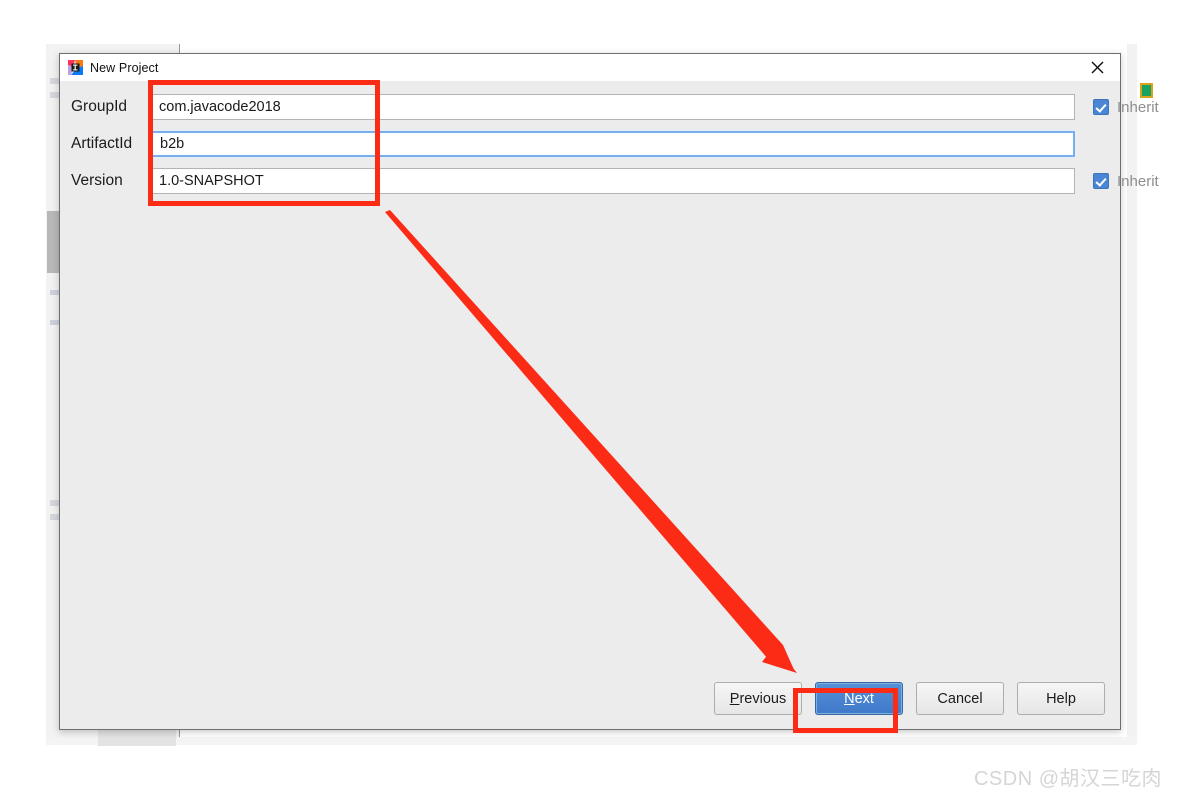  I want to click on intellij-idea-icon, so click(75, 67).